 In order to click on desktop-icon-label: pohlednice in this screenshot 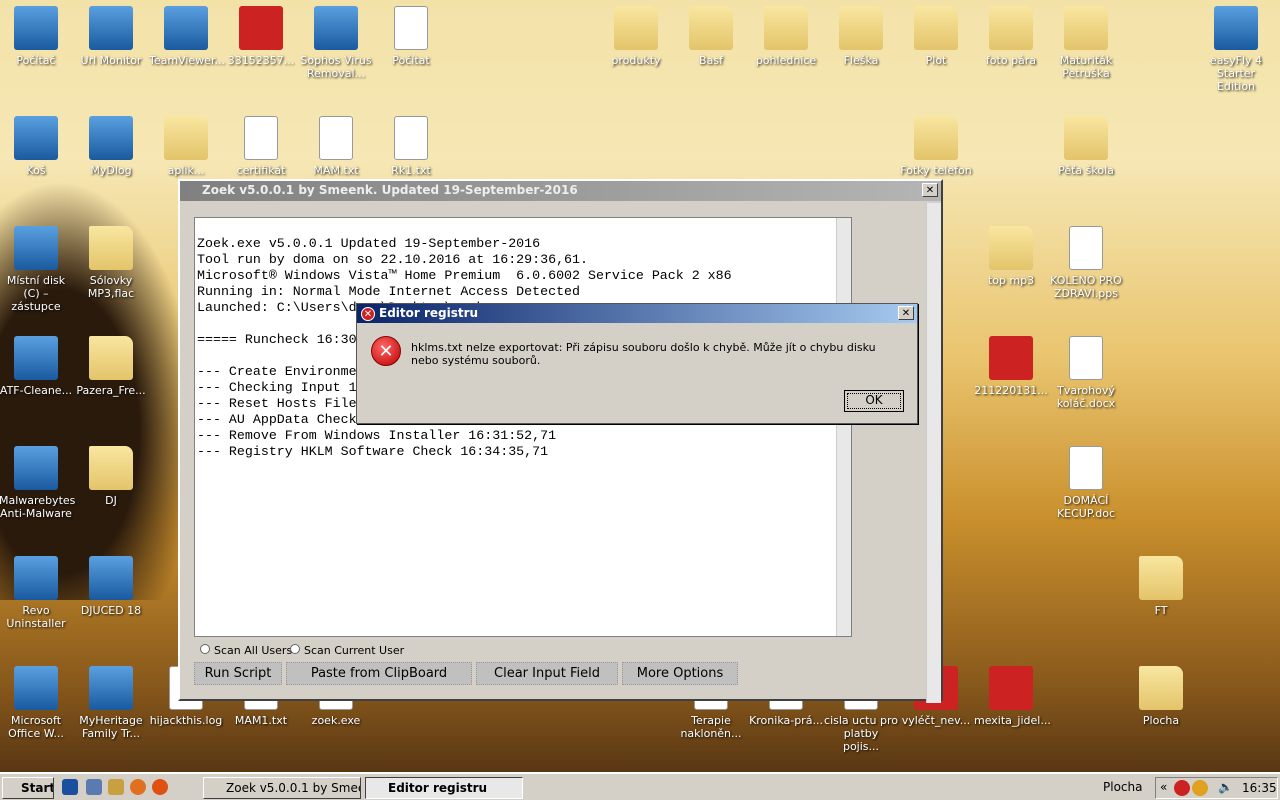, I will do `click(786, 60)`.